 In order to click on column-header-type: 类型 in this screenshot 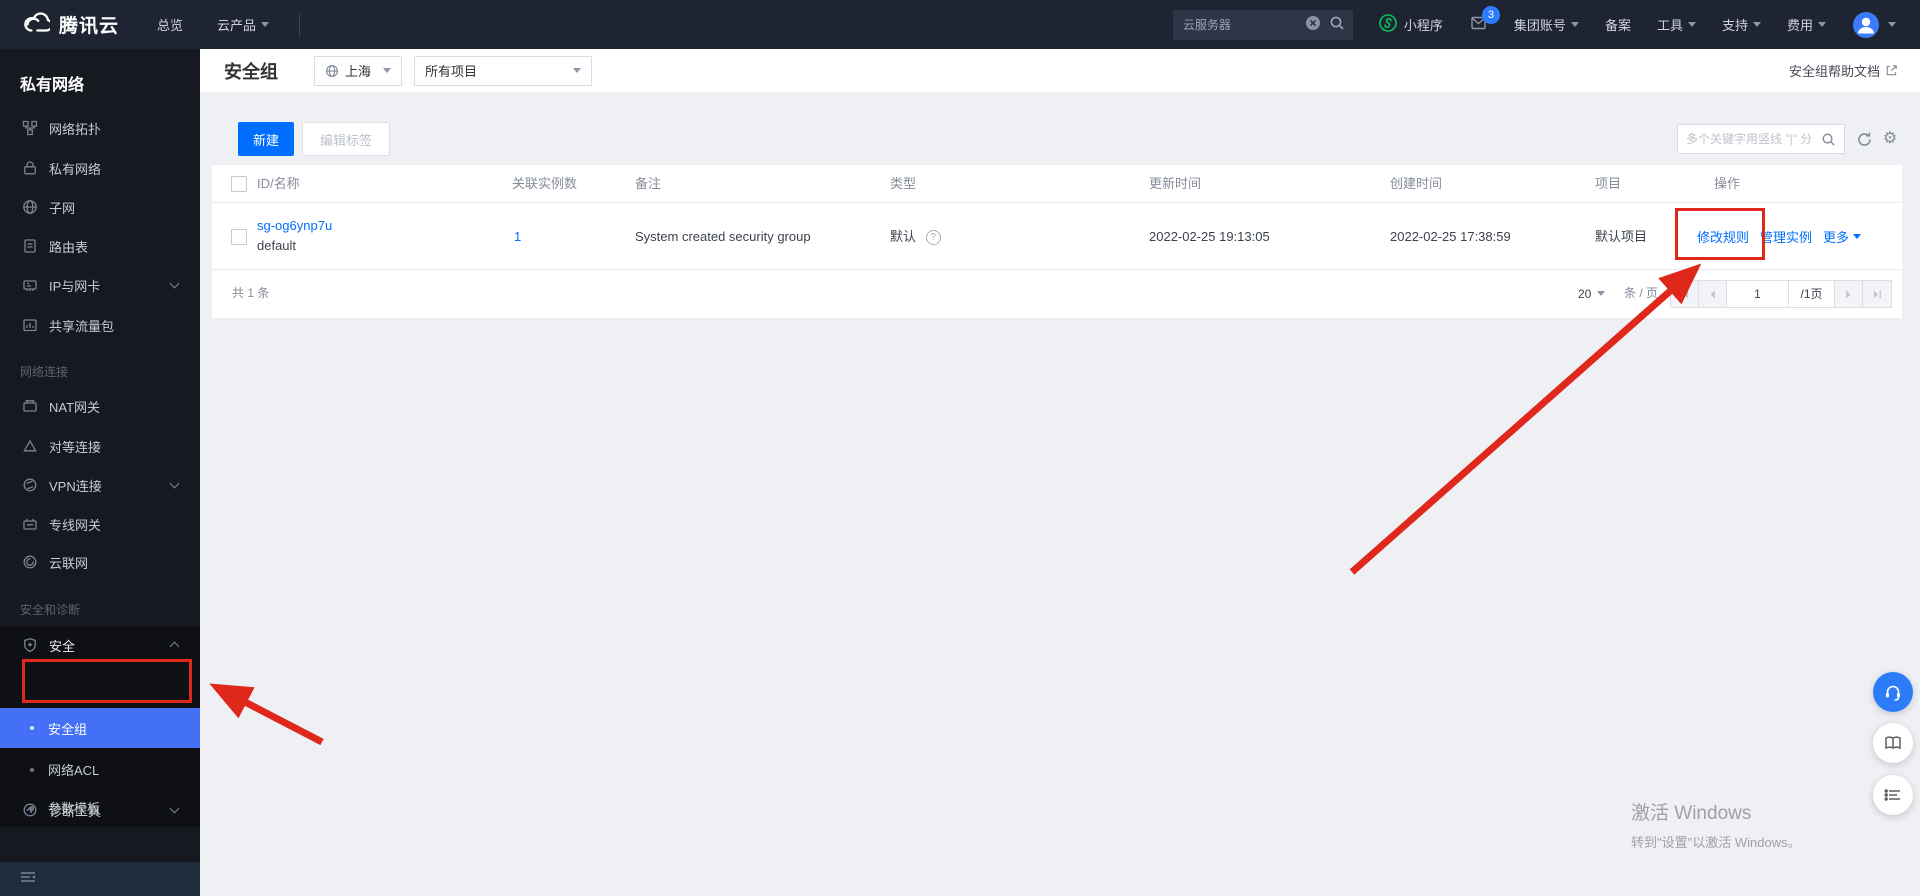, I will do `click(903, 184)`.